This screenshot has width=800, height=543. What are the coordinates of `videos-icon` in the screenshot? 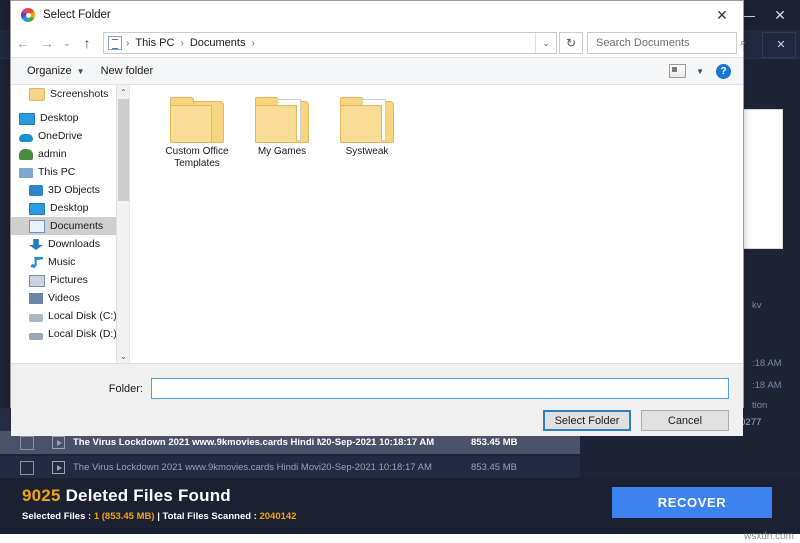 It's located at (36, 298).